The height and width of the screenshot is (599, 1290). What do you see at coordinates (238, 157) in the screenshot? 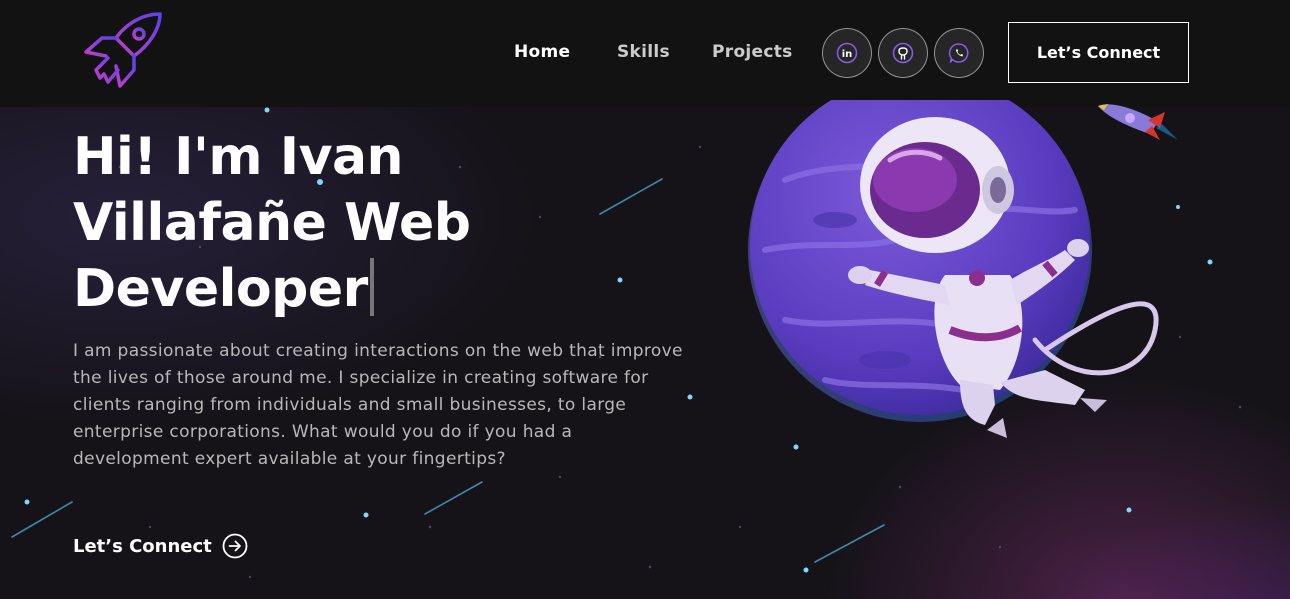
I see `headline-line-1: Hi! I'm Ivan` at bounding box center [238, 157].